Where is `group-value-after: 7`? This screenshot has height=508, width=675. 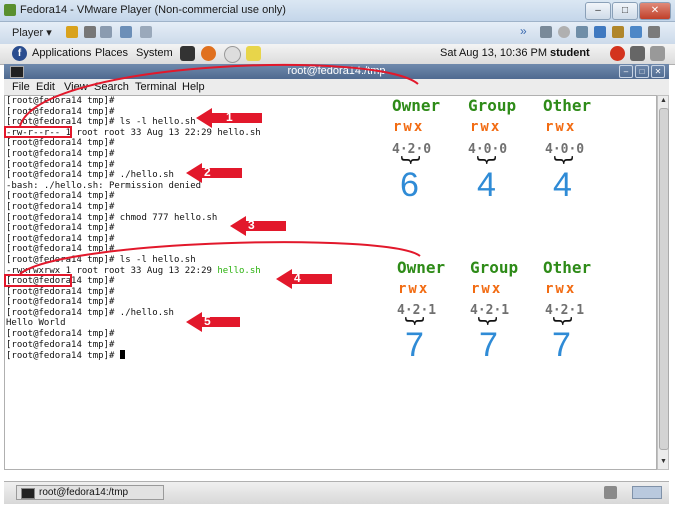 group-value-after: 7 is located at coordinates (488, 345).